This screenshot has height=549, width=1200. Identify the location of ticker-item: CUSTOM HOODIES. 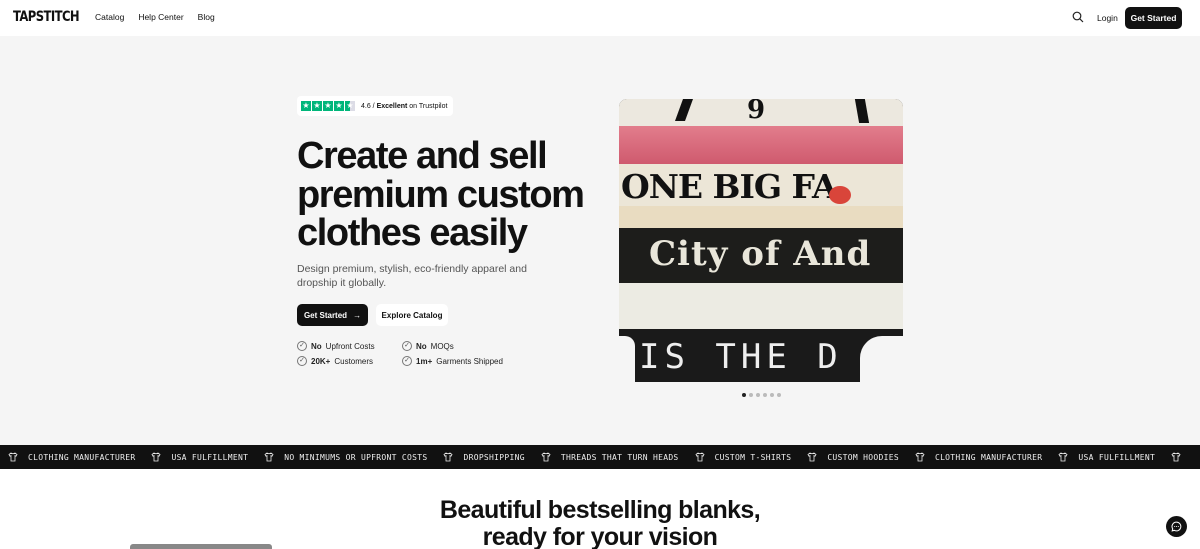
(853, 457).